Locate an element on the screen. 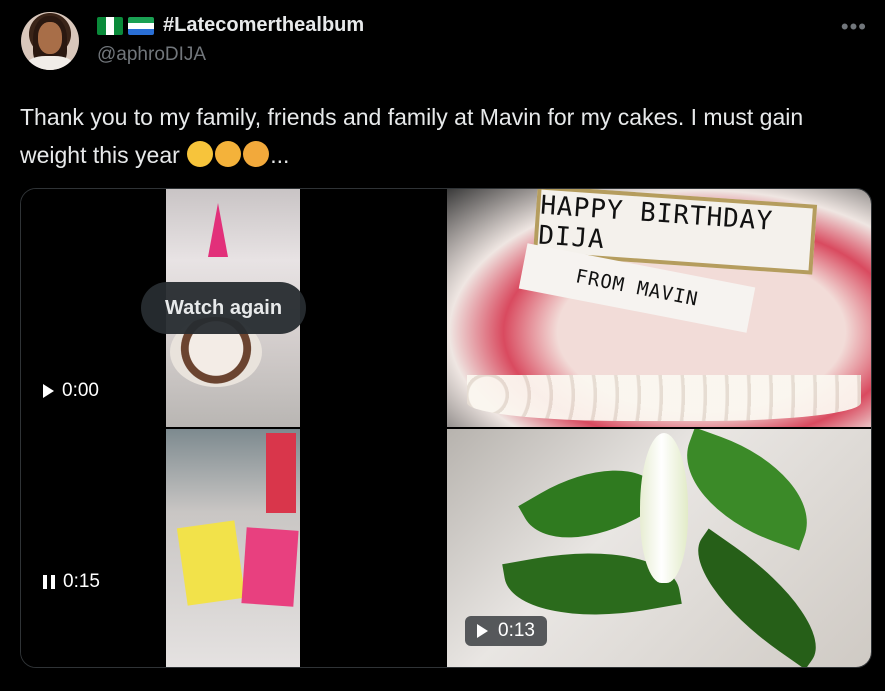  video-2-thumbnail is located at coordinates (233, 548).